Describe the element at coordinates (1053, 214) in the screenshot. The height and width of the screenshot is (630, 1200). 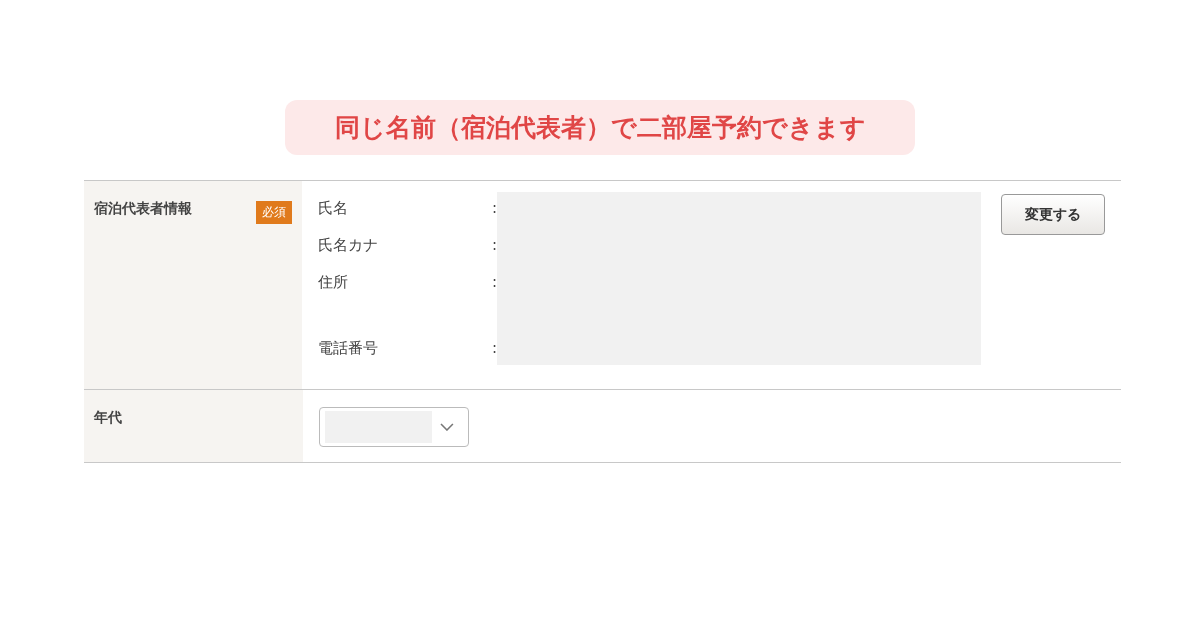
I see `change-button: 変更する` at that location.